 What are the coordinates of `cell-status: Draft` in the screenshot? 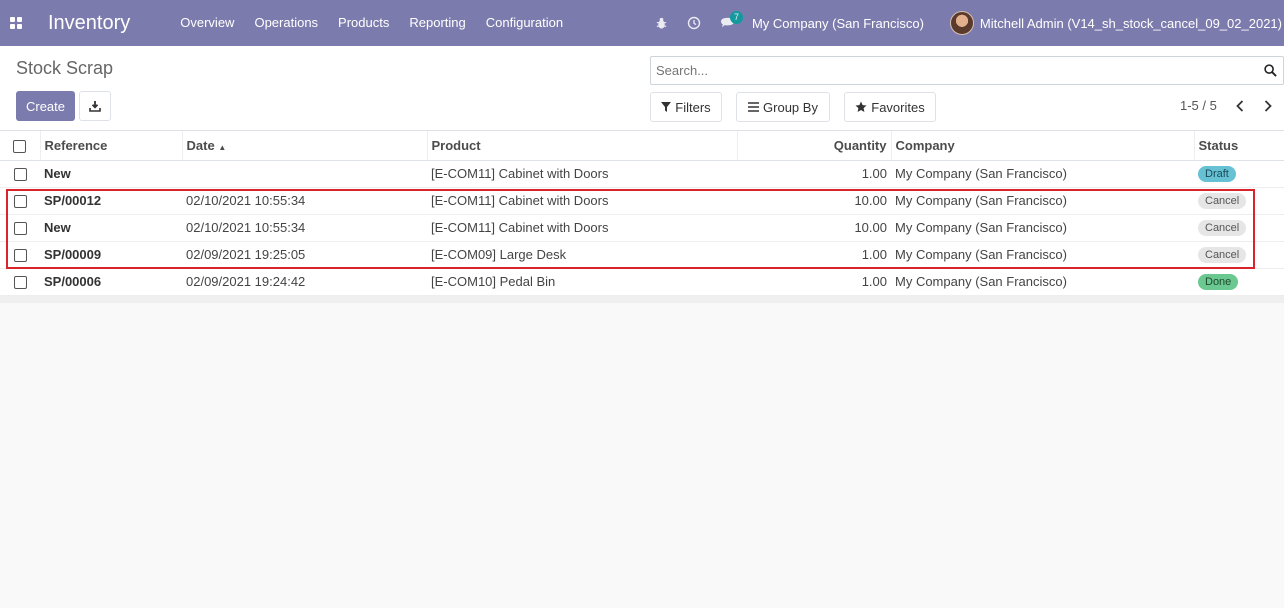 It's located at (1239, 174).